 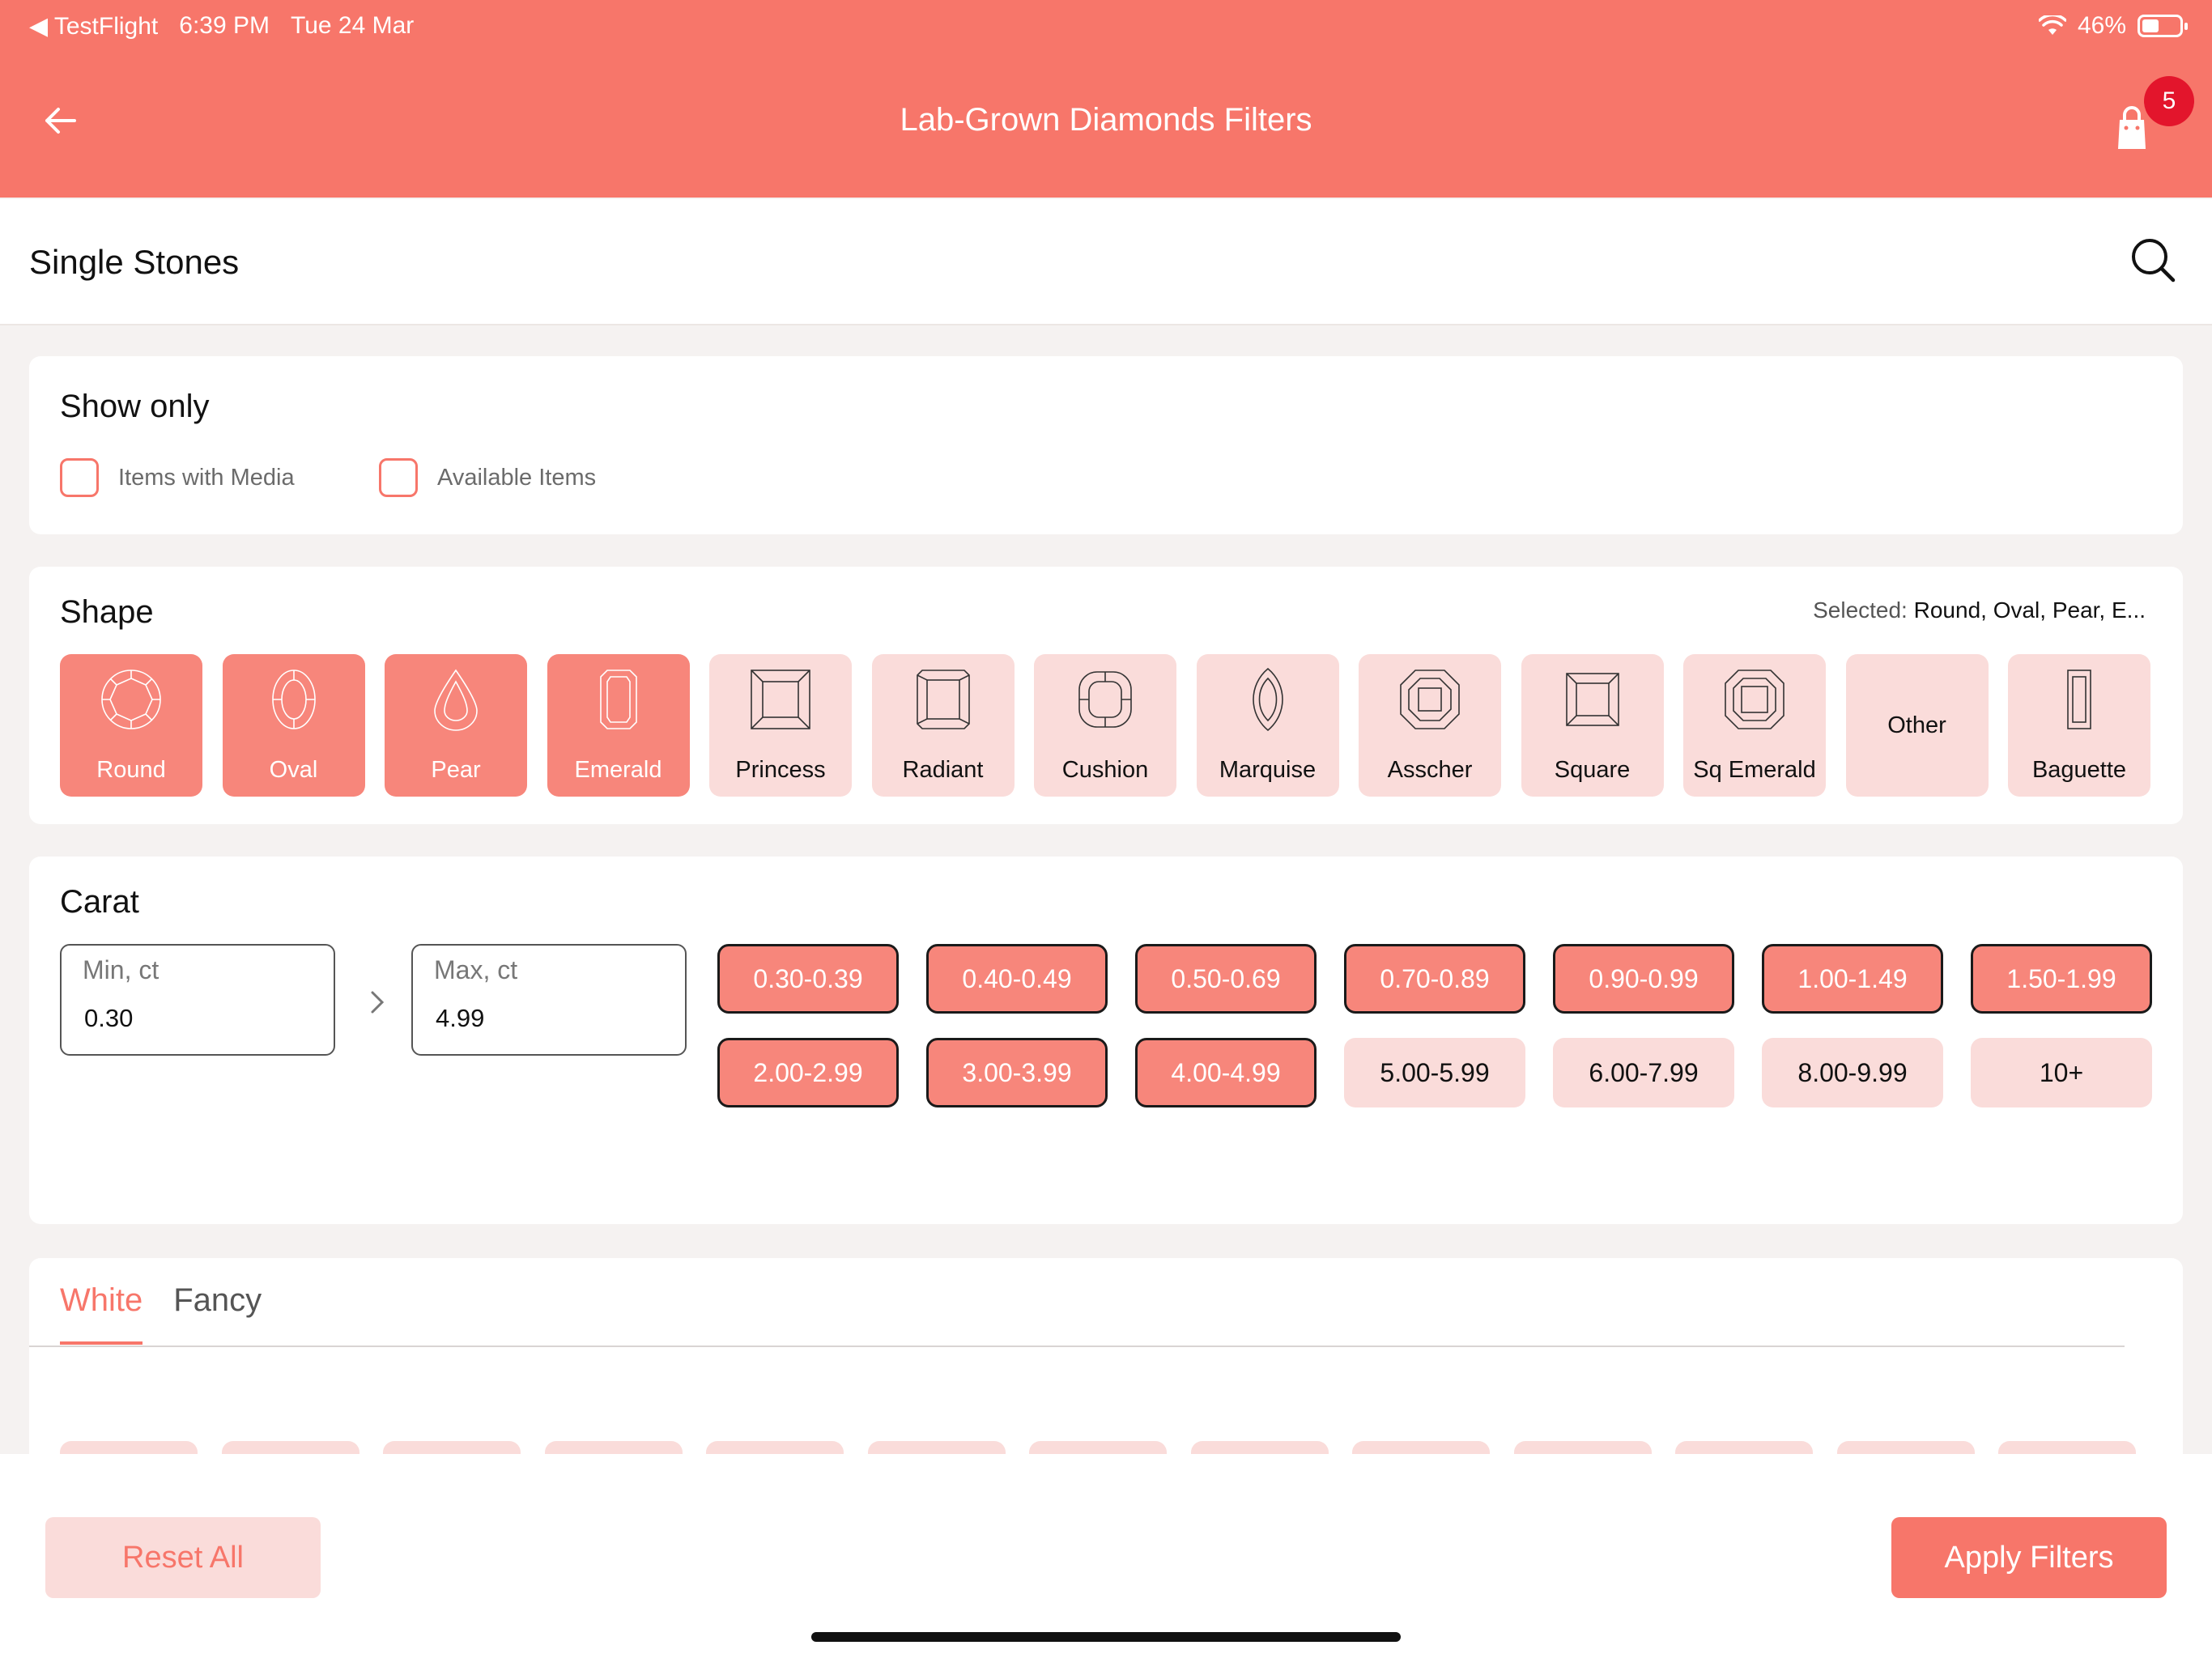 What do you see at coordinates (1106, 1556) in the screenshot?
I see `bottom-action-bar: Reset All Apply Filters` at bounding box center [1106, 1556].